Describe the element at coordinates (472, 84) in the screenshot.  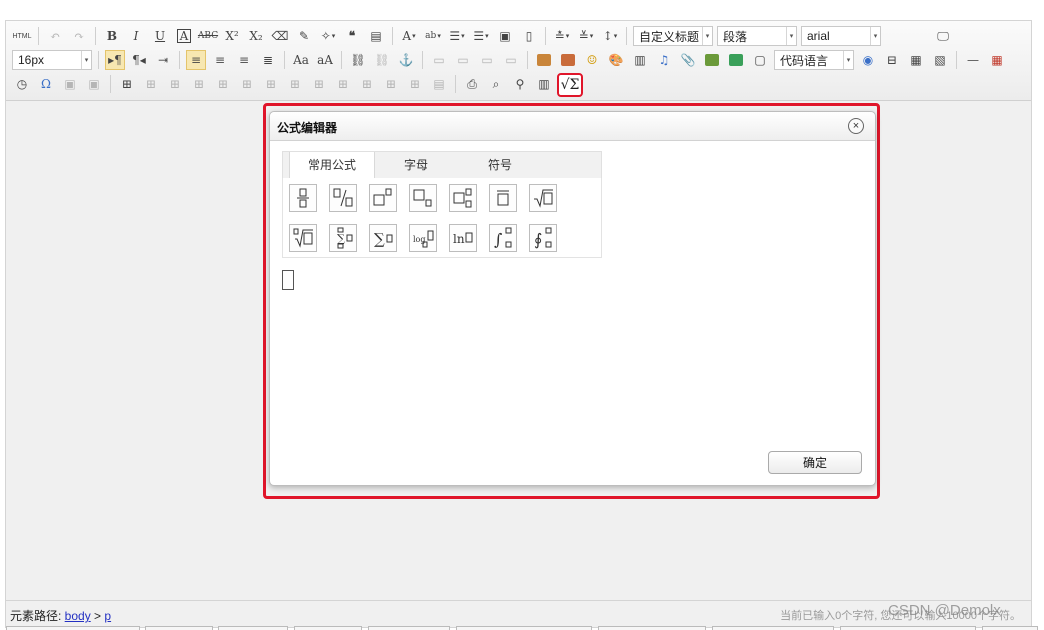
I see `print-icon: ⎙` at that location.